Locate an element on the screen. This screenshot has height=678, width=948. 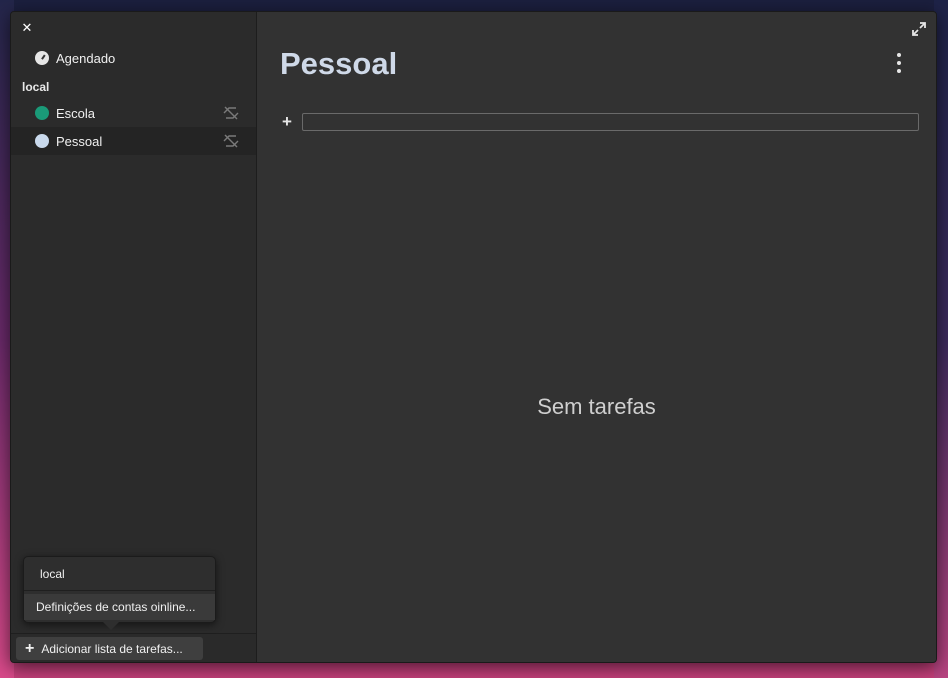
sidebar-item-label: Agendado is located at coordinates (86, 58).